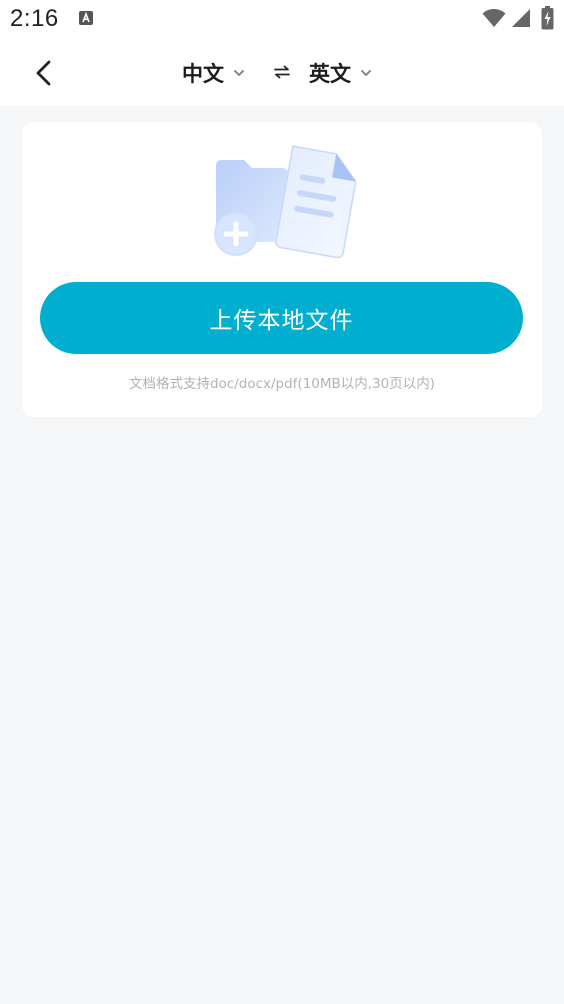  I want to click on upload-local-file-button: 上传本地文件, so click(281, 318).